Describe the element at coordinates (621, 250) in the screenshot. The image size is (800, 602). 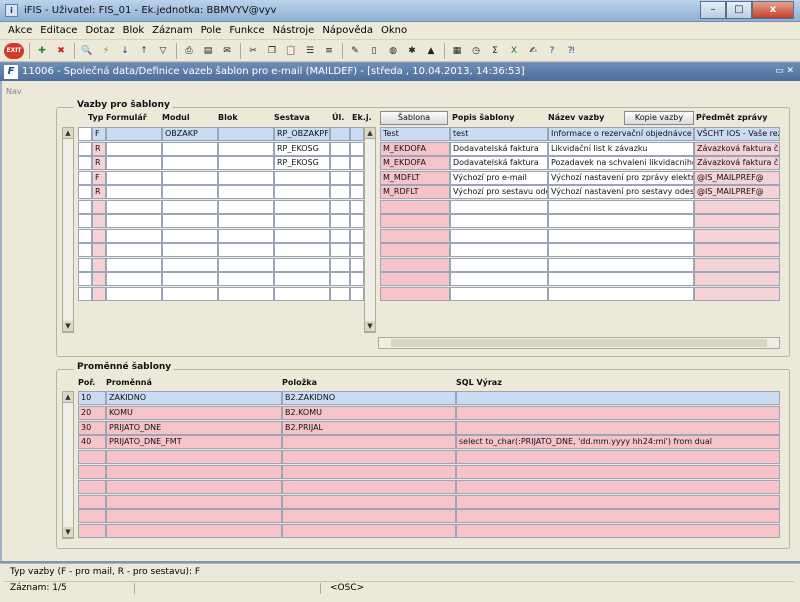
I see `cell-nazev` at that location.